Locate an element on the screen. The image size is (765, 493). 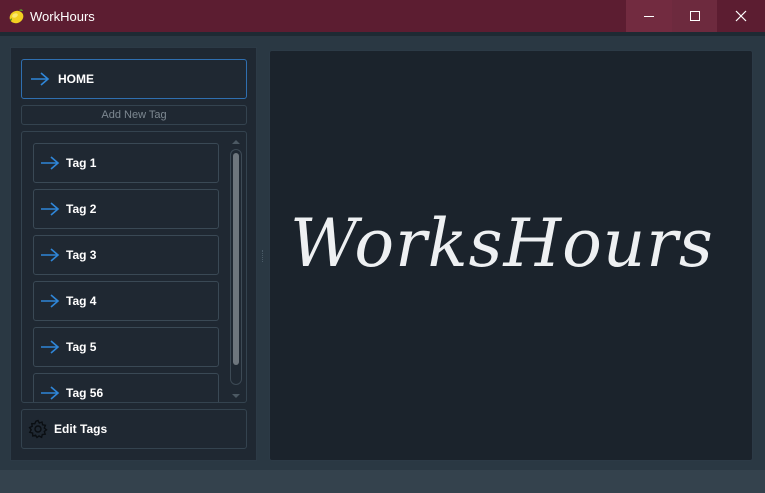
tag-label: Tag 1 is located at coordinates (81, 163).